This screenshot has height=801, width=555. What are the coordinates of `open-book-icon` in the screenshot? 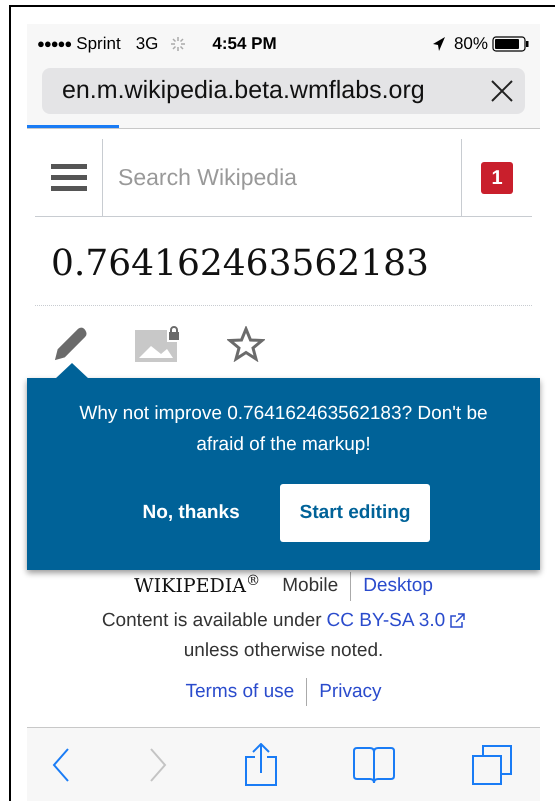 It's located at (374, 765).